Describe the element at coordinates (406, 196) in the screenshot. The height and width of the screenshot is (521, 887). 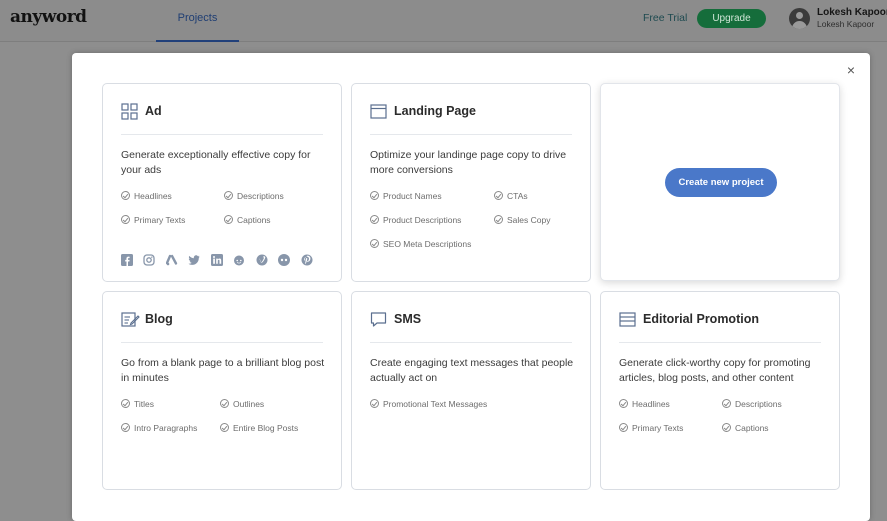
I see `feature-item: Product Names` at that location.